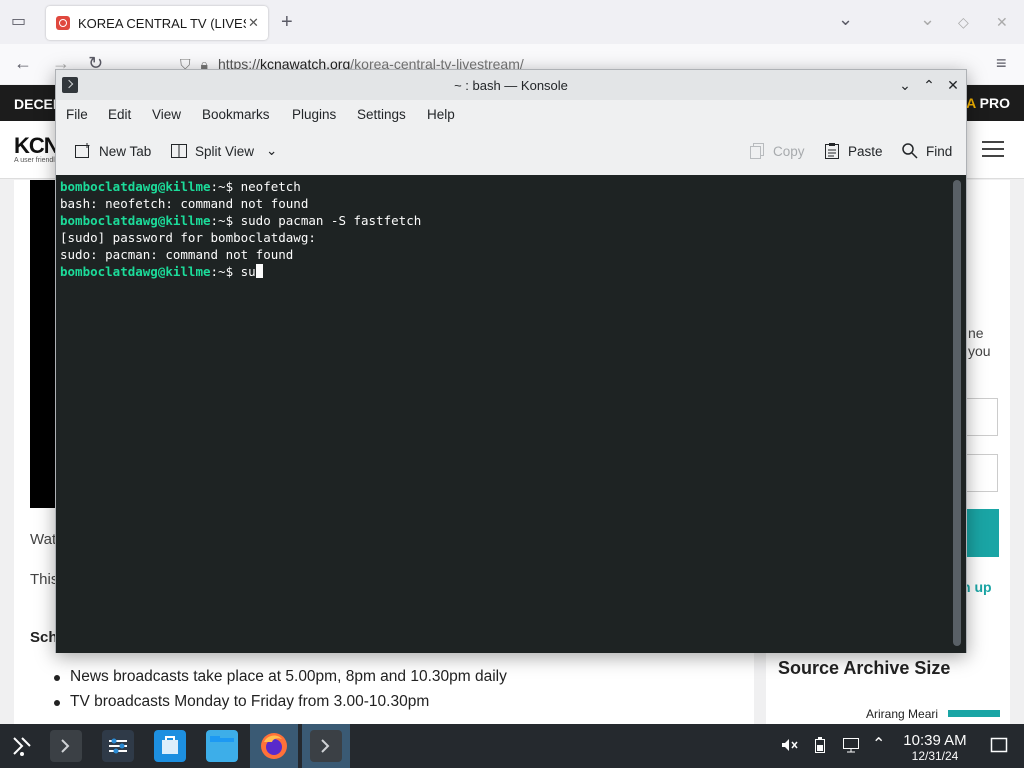 Image resolution: width=1024 pixels, height=768 pixels. Describe the element at coordinates (118, 746) in the screenshot. I see `system-settings-icon` at that location.